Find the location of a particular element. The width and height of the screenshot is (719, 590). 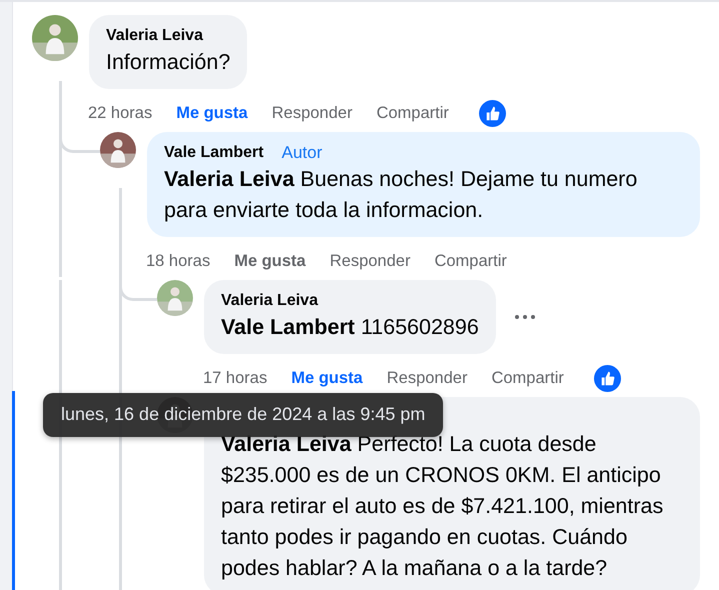

timestamp-link: 18 horas is located at coordinates (178, 261).